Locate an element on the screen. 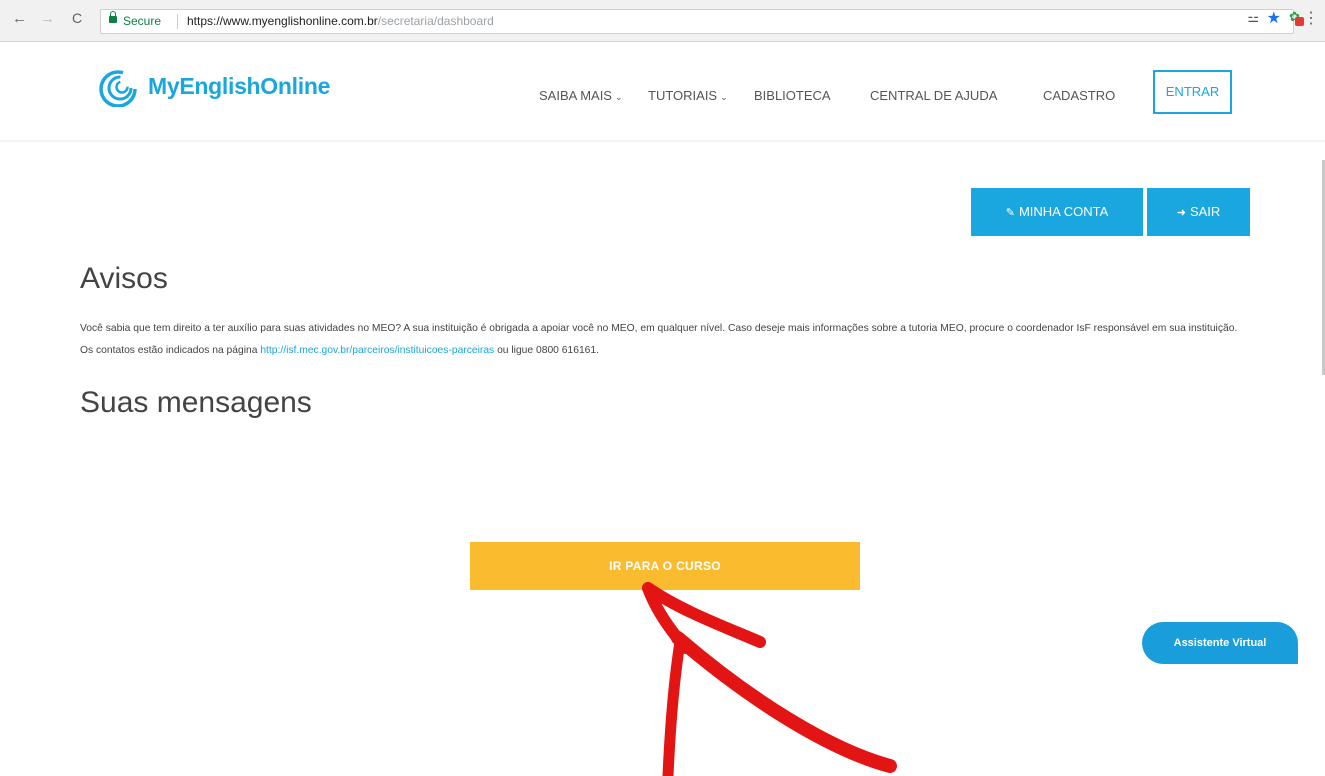  url-path: /secretaria/dashboard is located at coordinates (435, 21).